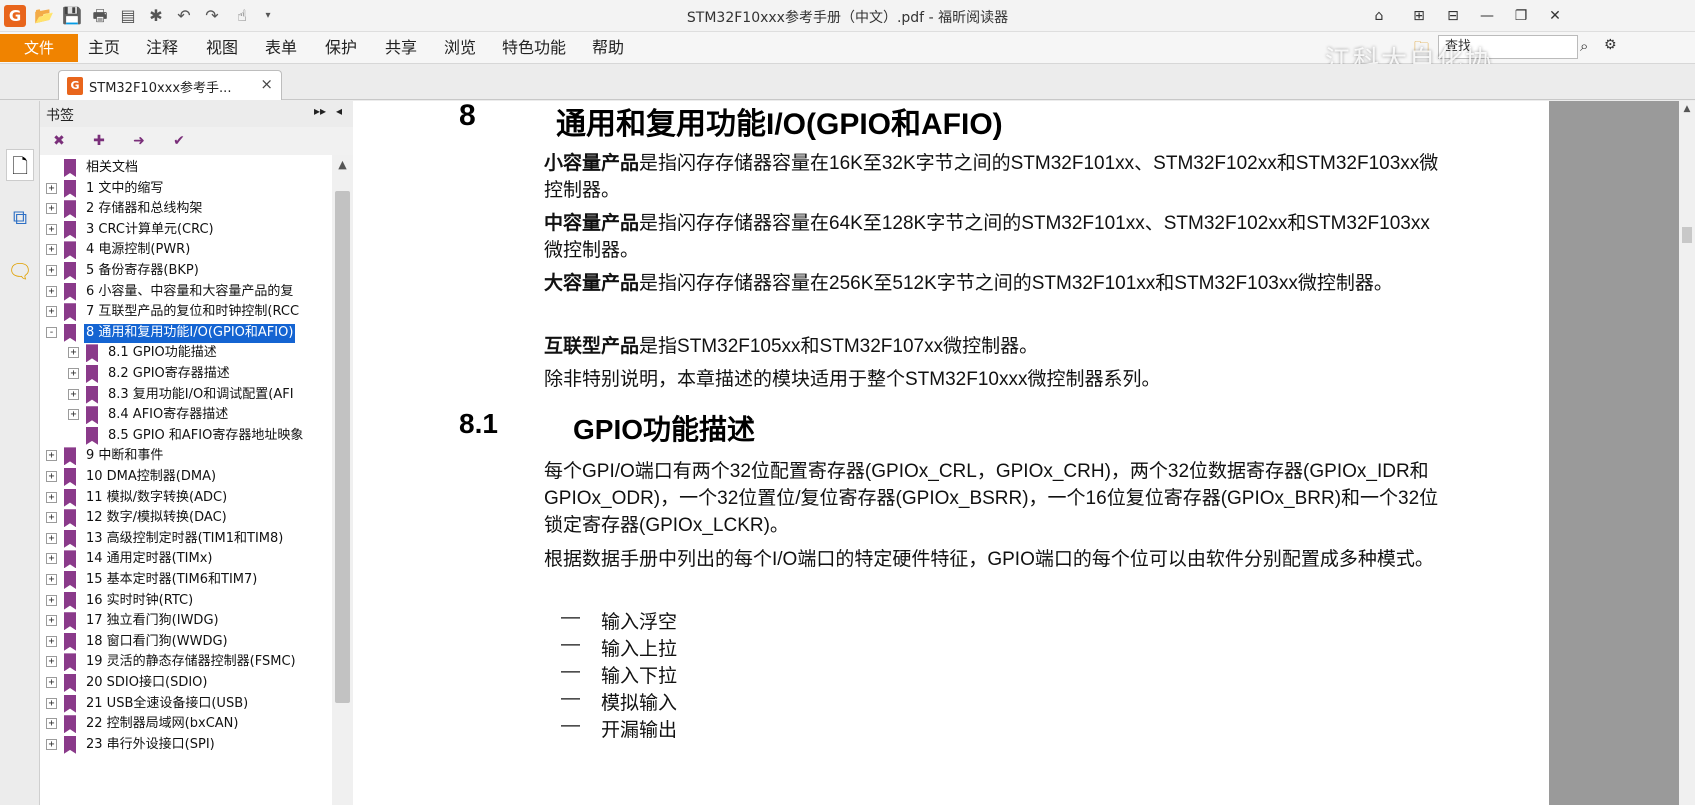 The width and height of the screenshot is (1695, 805). Describe the element at coordinates (186, 189) in the screenshot. I see `bookmark-item: +1 文中的缩写` at that location.